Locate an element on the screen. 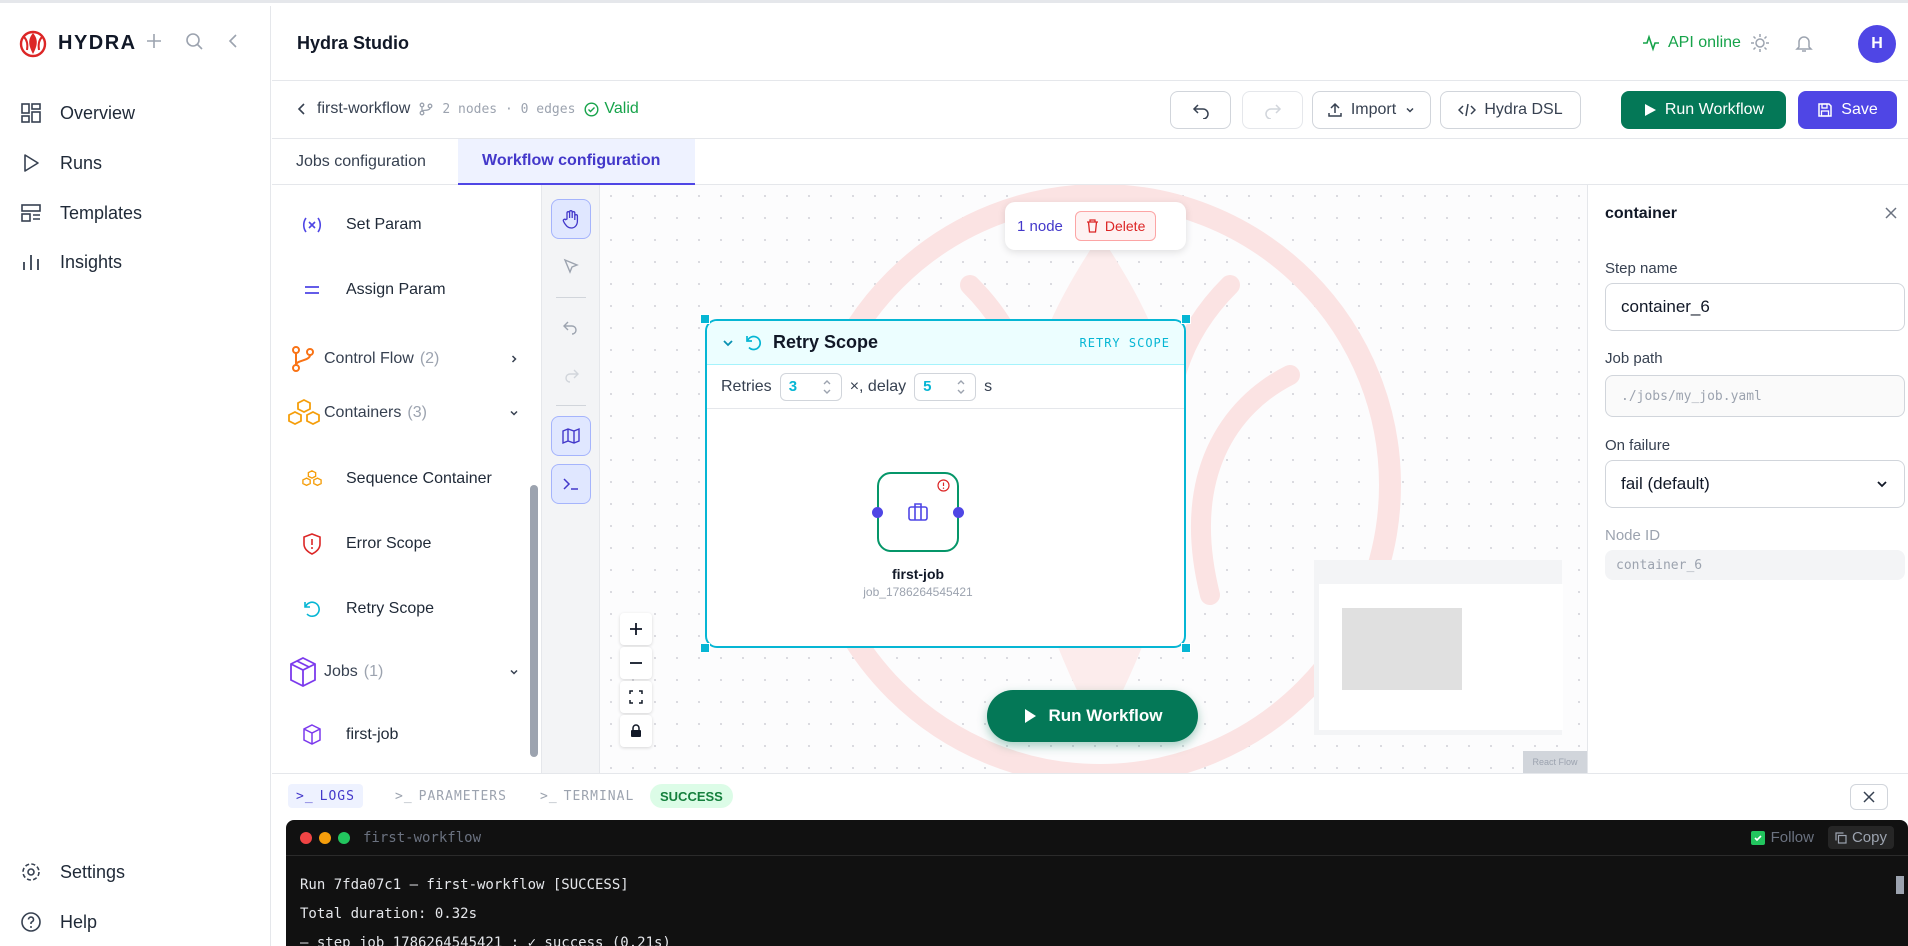  zoom-in-button is located at coordinates (636, 629).